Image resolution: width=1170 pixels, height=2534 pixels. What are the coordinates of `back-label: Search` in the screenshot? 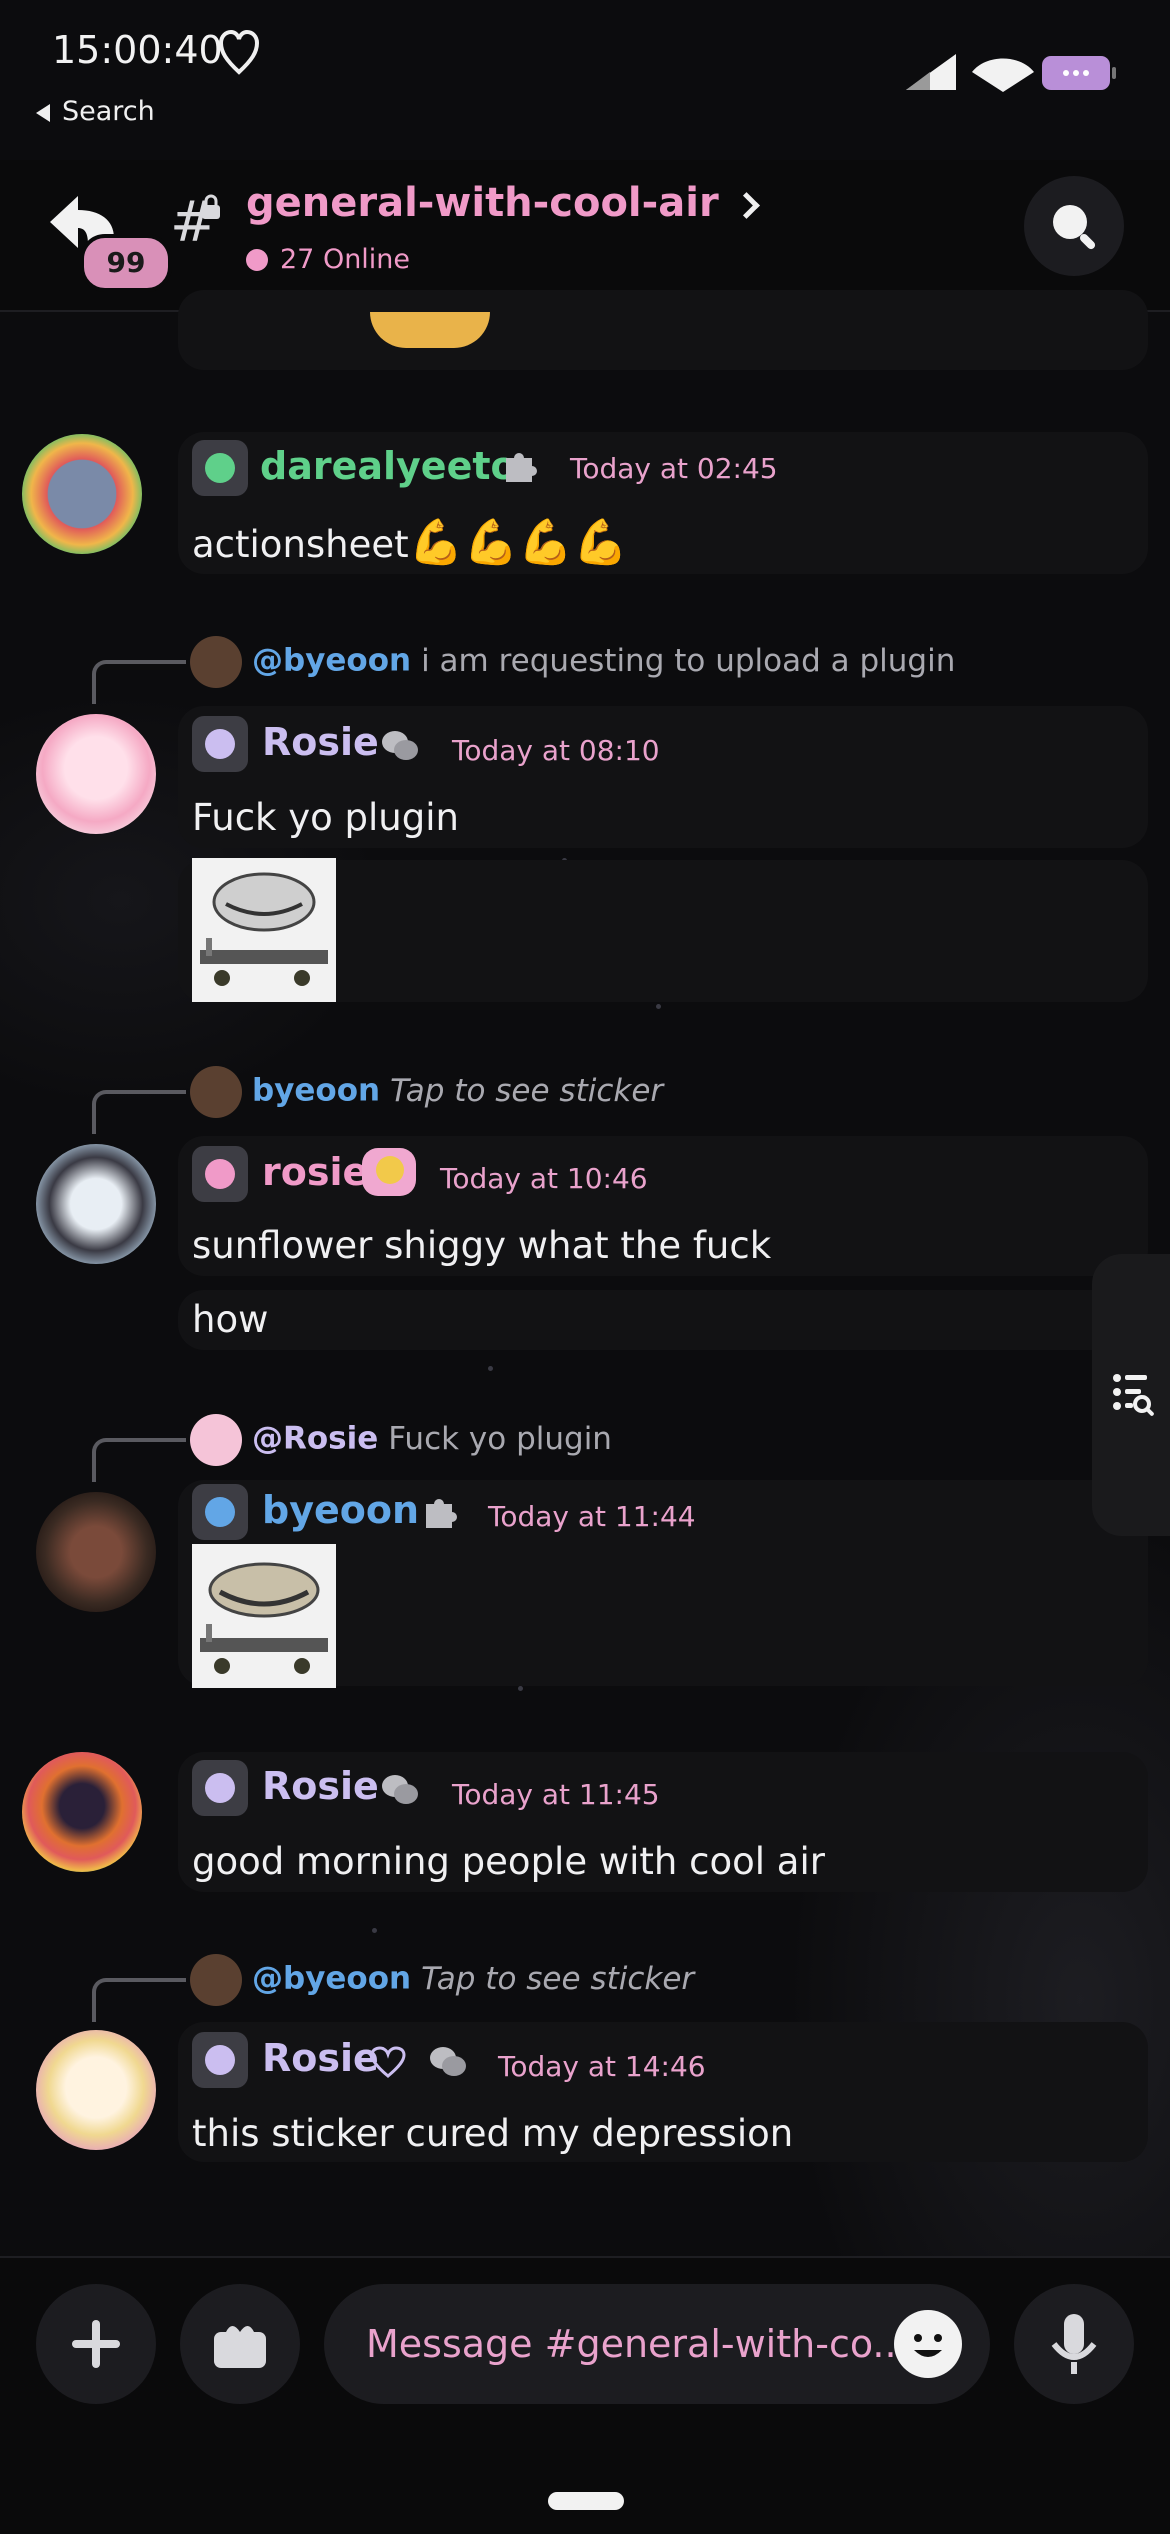 It's located at (108, 111).